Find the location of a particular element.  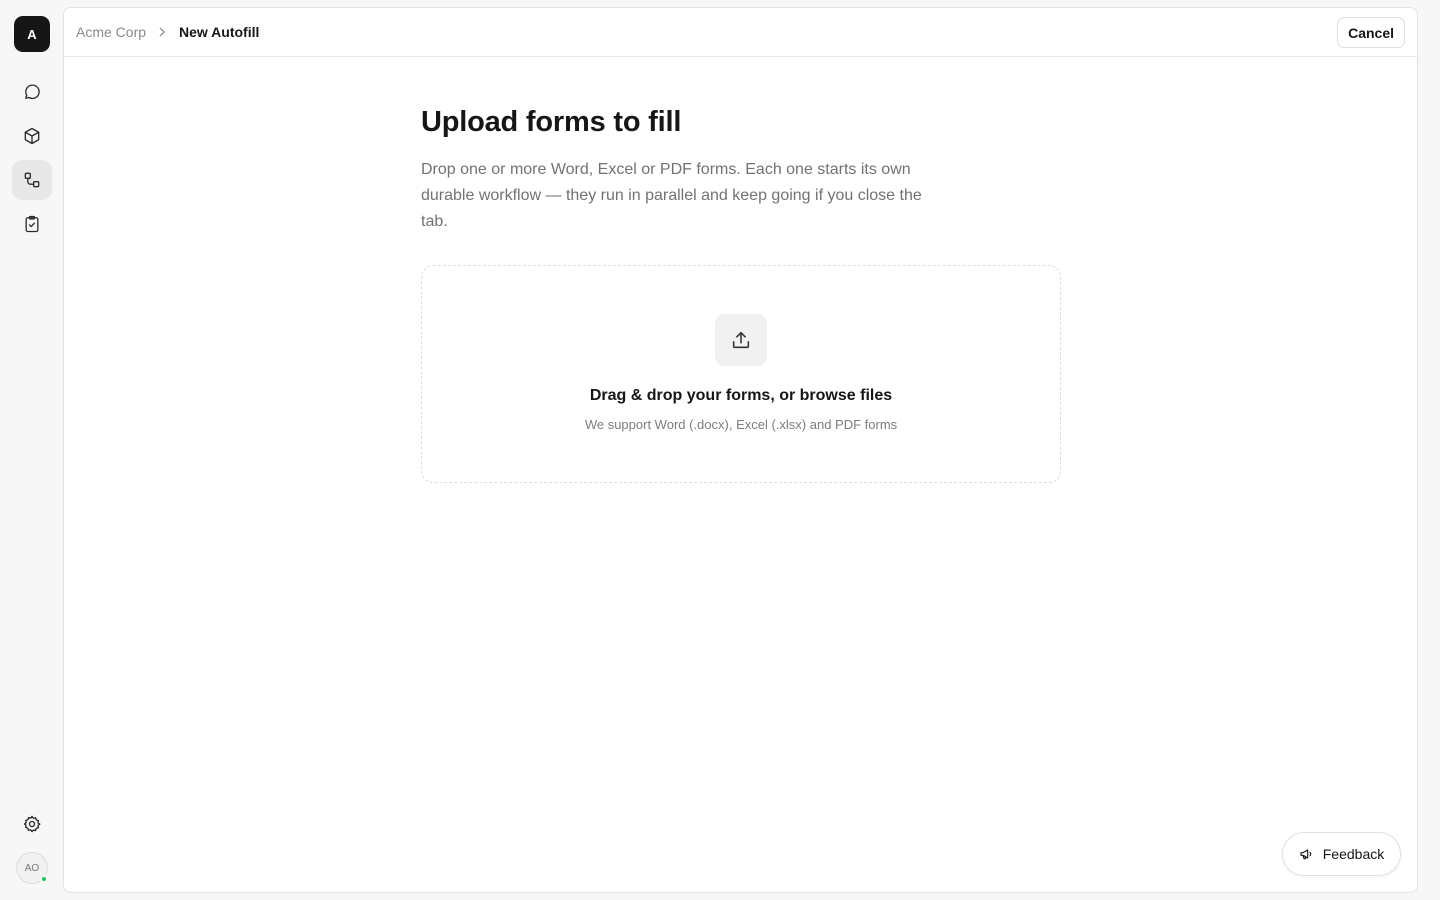

settings-button is located at coordinates (32, 824).